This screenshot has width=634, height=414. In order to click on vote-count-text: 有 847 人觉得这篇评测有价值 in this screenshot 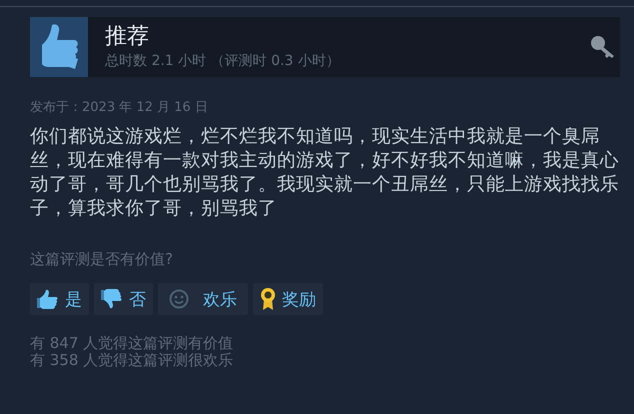, I will do `click(132, 343)`.